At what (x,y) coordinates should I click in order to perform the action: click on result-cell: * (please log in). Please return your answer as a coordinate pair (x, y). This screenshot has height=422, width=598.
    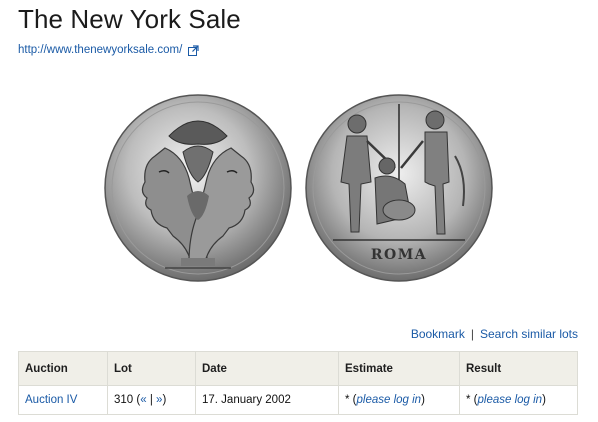
    Looking at the image, I should click on (518, 400).